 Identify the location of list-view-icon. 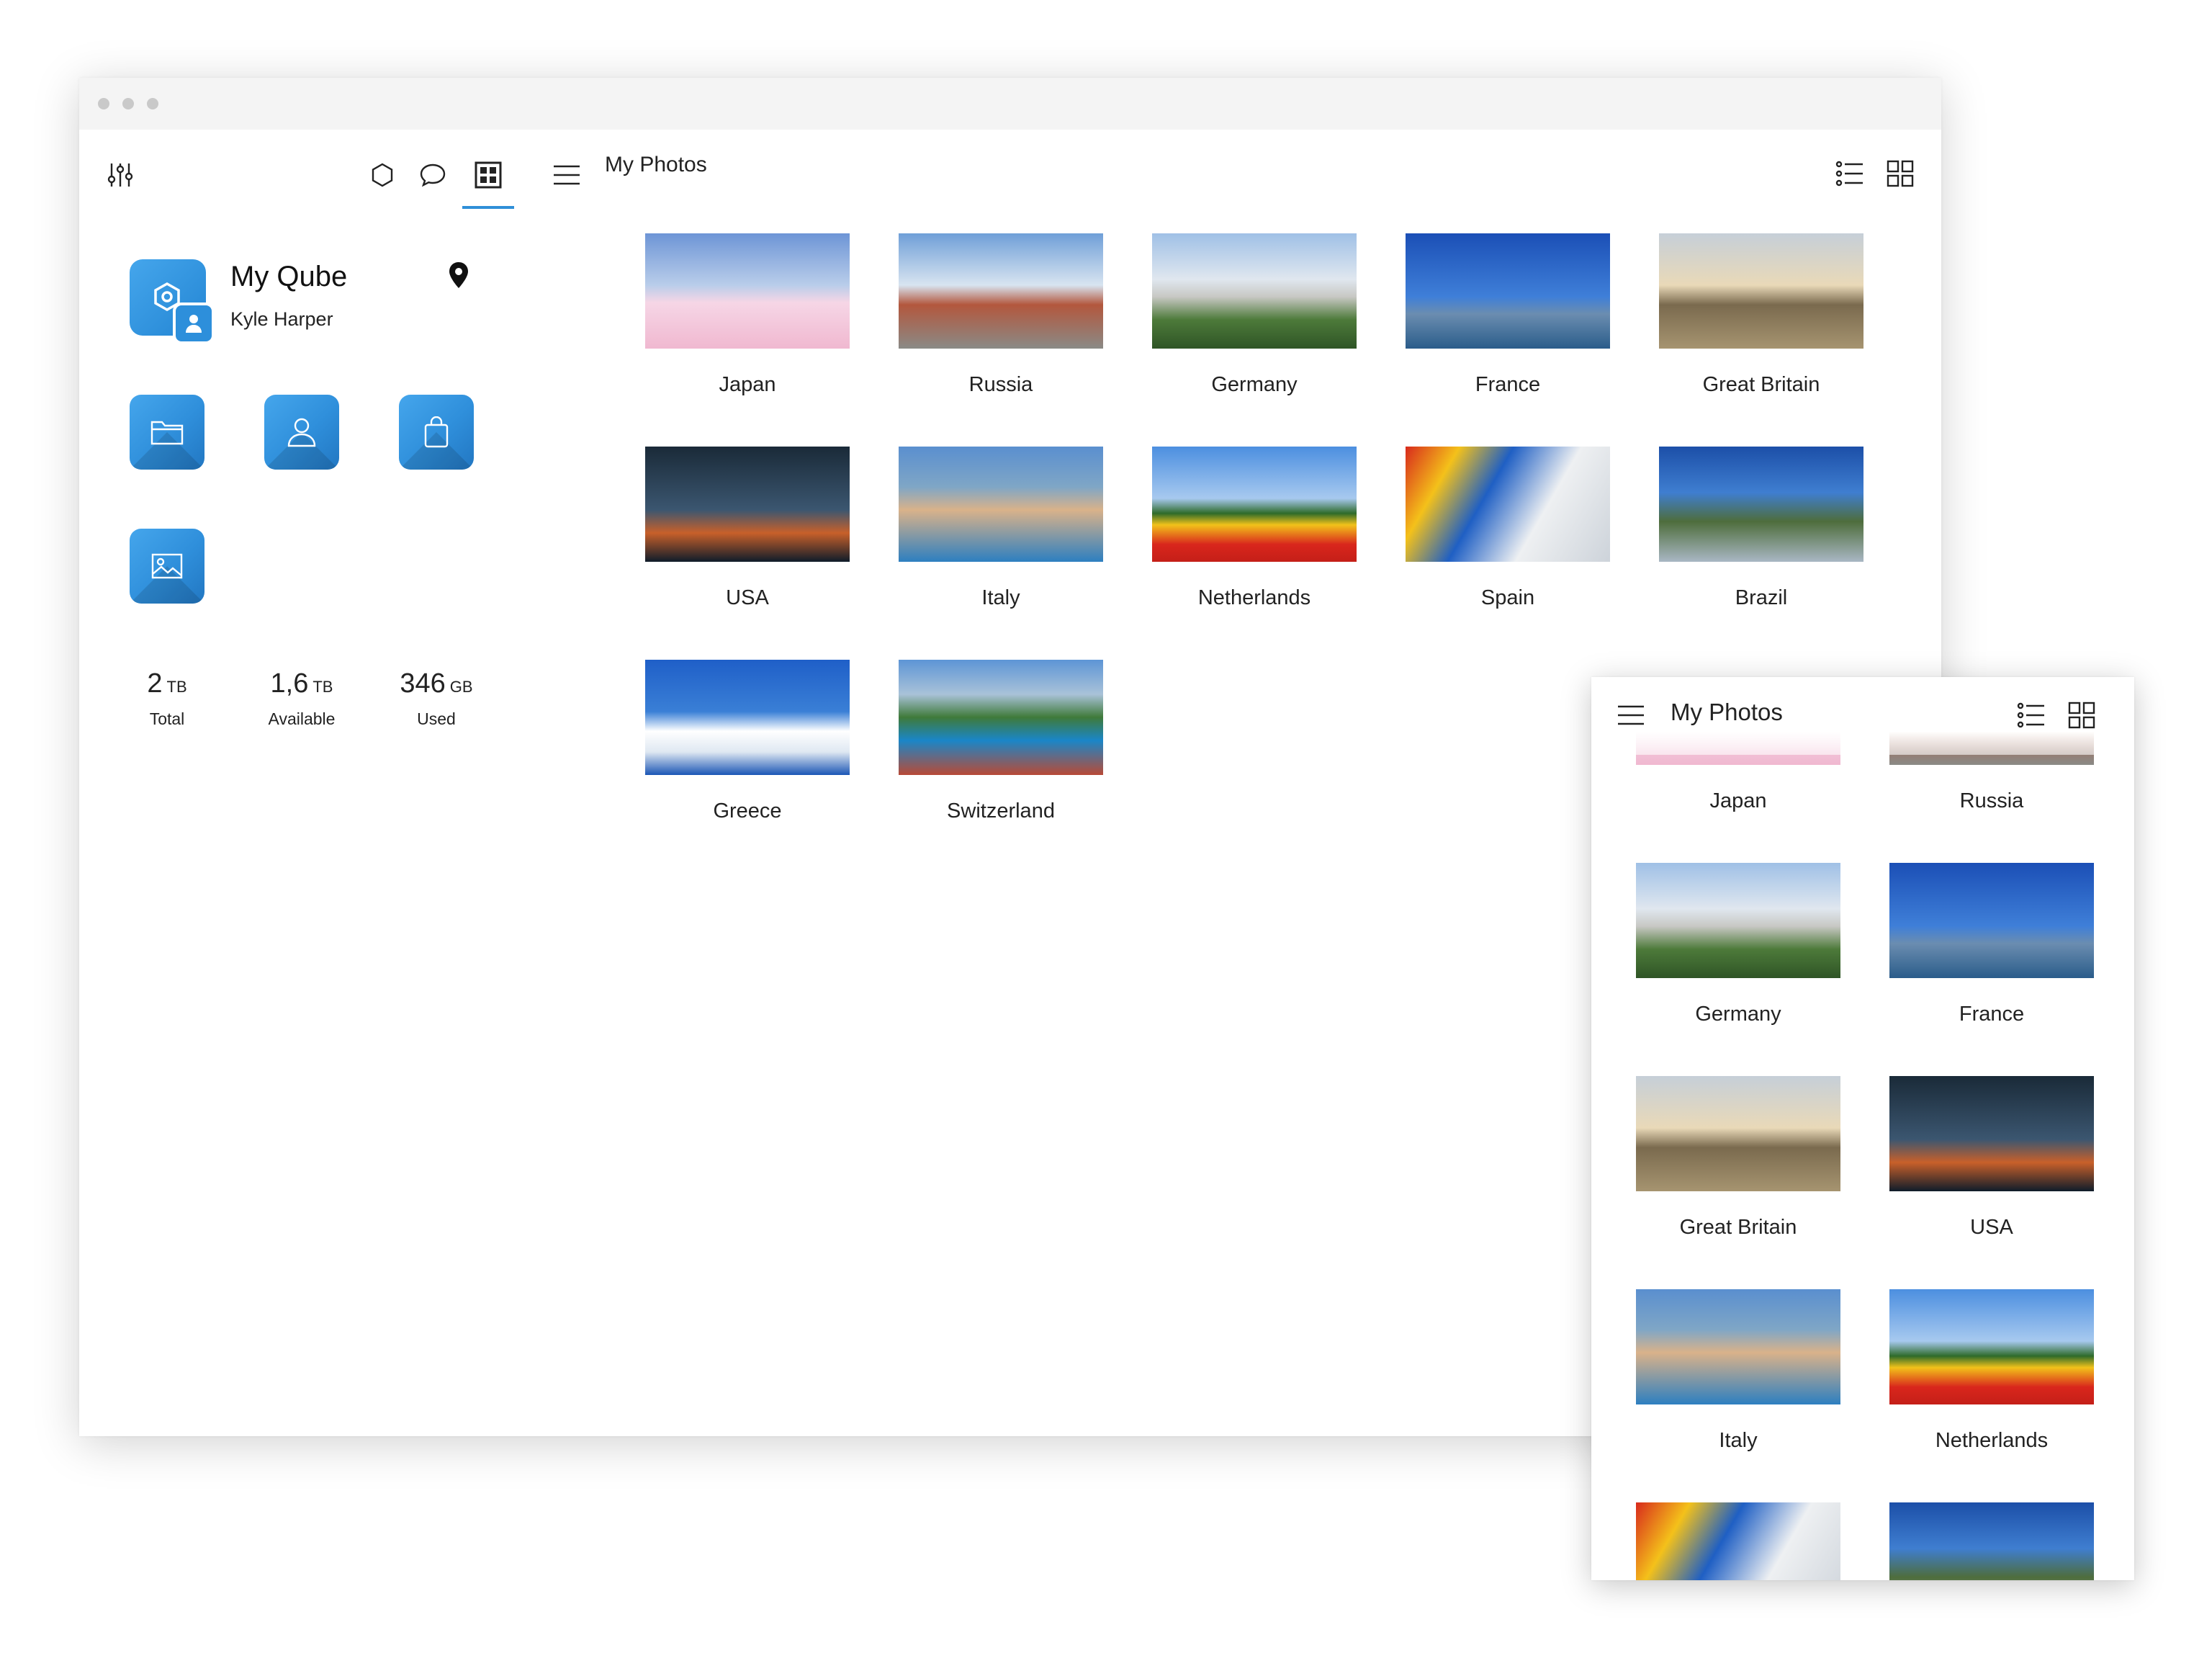
(1850, 174).